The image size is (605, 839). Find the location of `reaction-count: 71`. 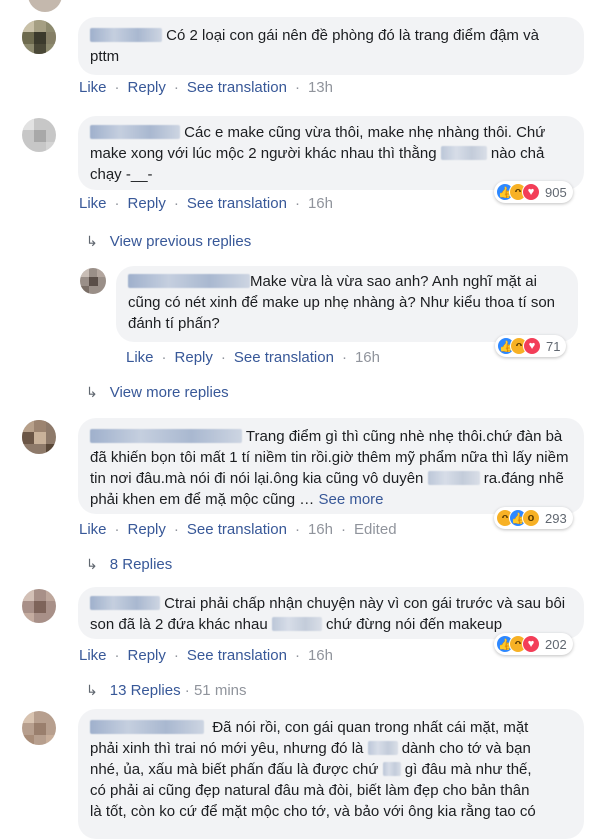

reaction-count: 71 is located at coordinates (553, 346).